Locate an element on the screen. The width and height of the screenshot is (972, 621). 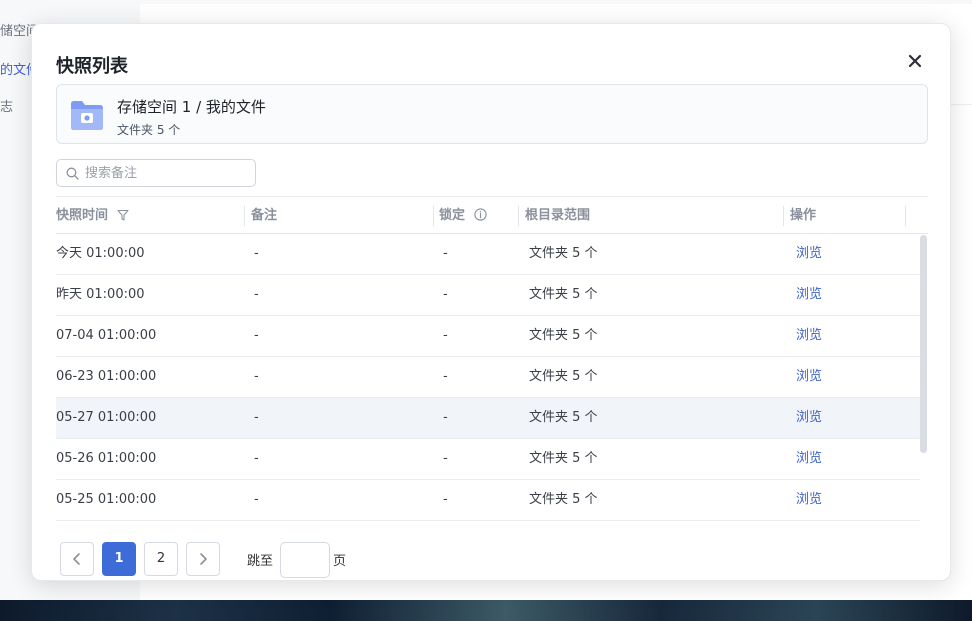
chevron-right-icon is located at coordinates (203, 559).